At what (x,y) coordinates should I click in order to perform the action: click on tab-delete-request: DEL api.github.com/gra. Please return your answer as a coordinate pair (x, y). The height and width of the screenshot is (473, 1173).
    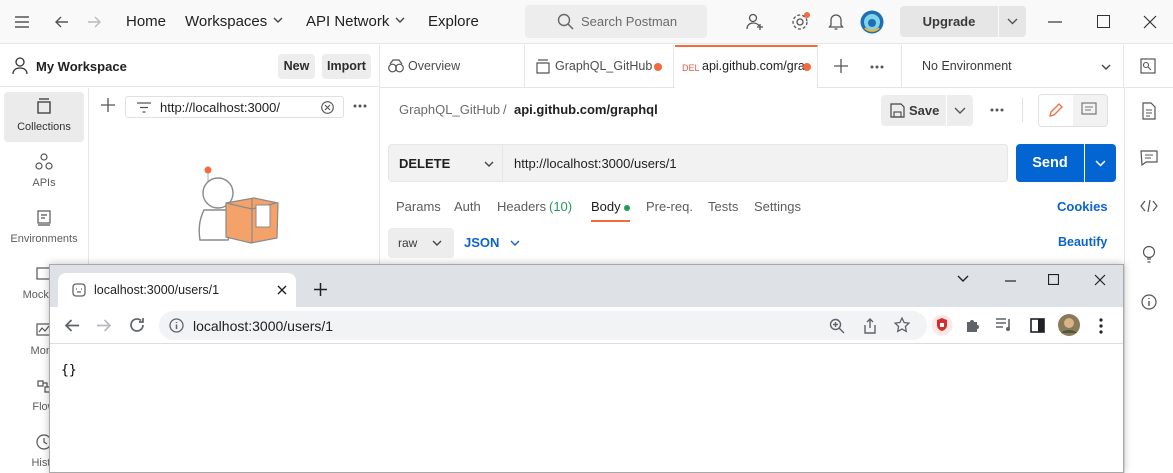
    Looking at the image, I should click on (746, 66).